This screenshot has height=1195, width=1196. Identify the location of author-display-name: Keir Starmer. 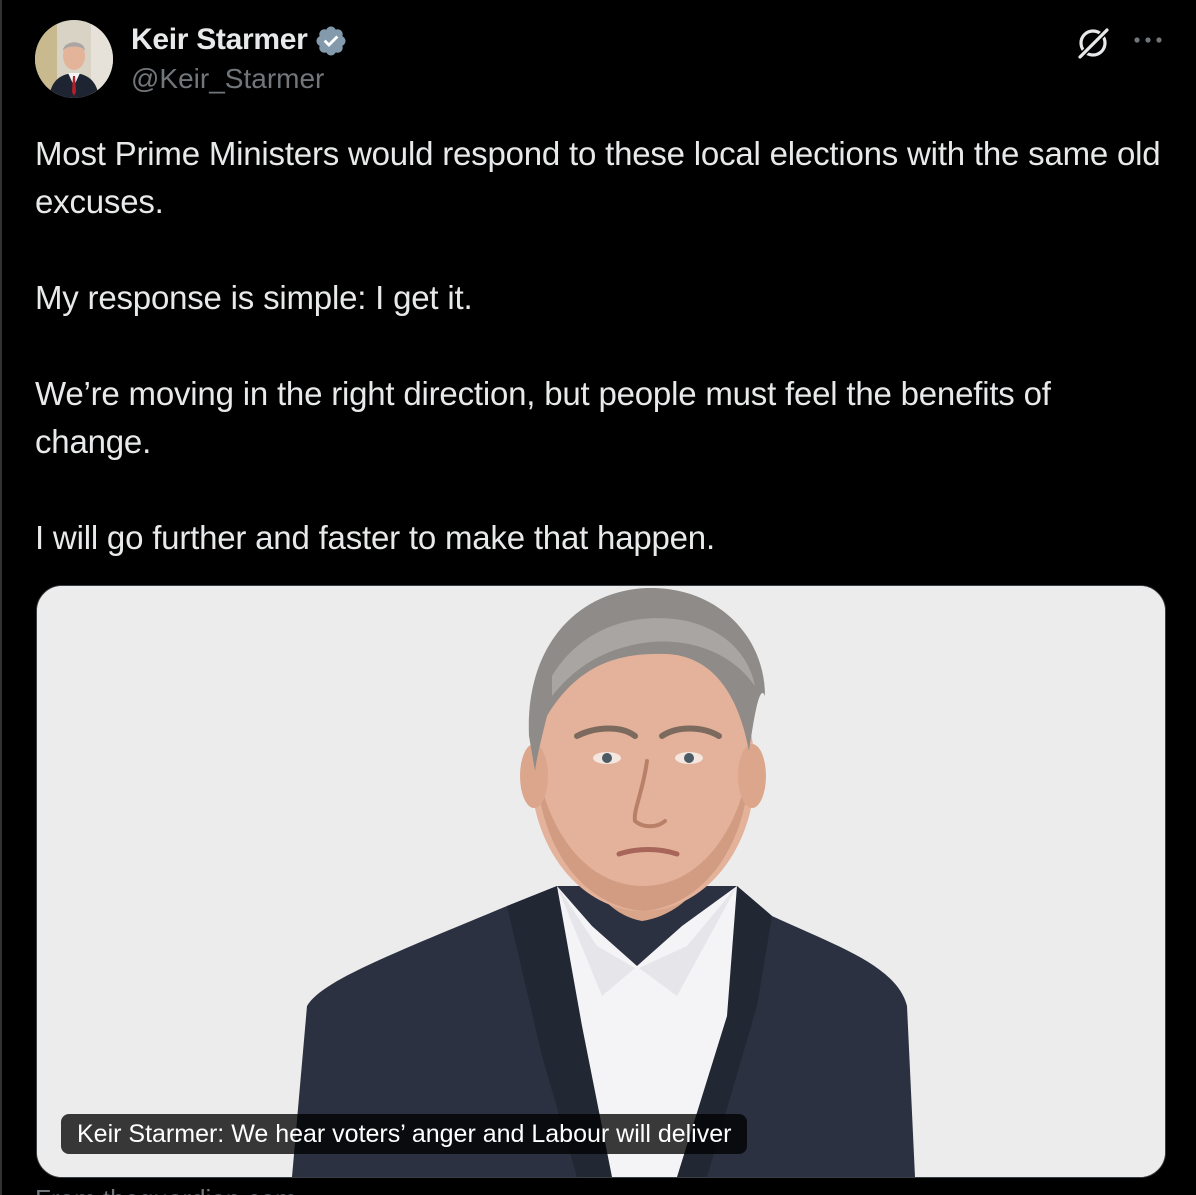
(219, 40).